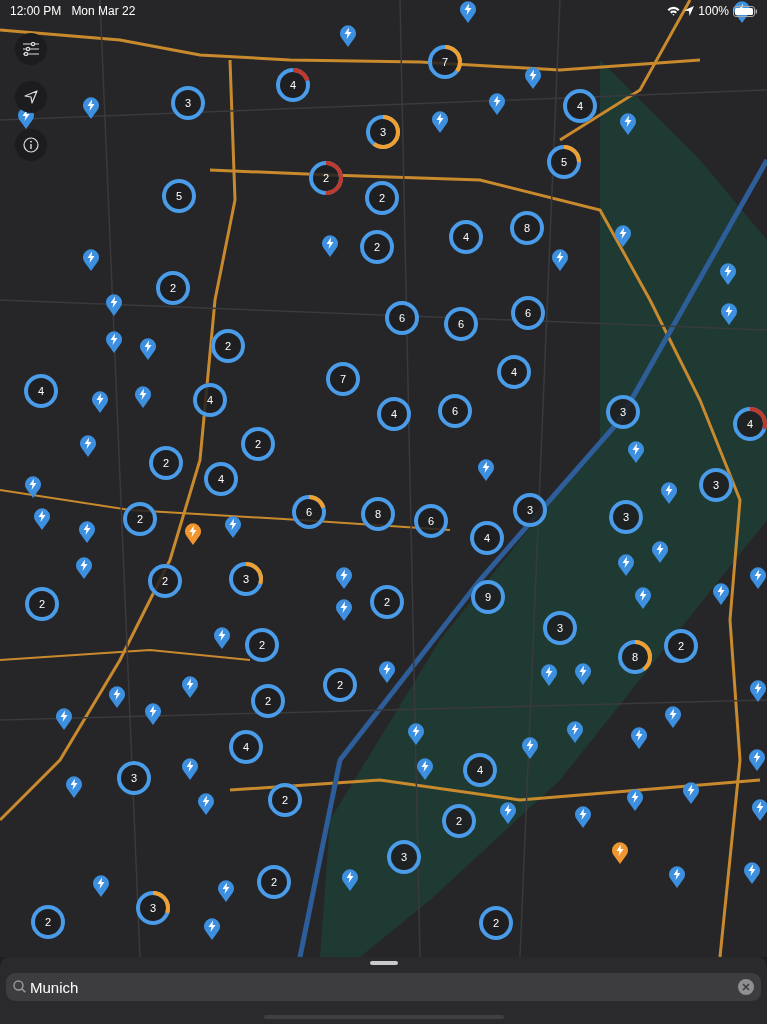 This screenshot has width=767, height=1024. What do you see at coordinates (31, 49) in the screenshot?
I see `sliders-icon` at bounding box center [31, 49].